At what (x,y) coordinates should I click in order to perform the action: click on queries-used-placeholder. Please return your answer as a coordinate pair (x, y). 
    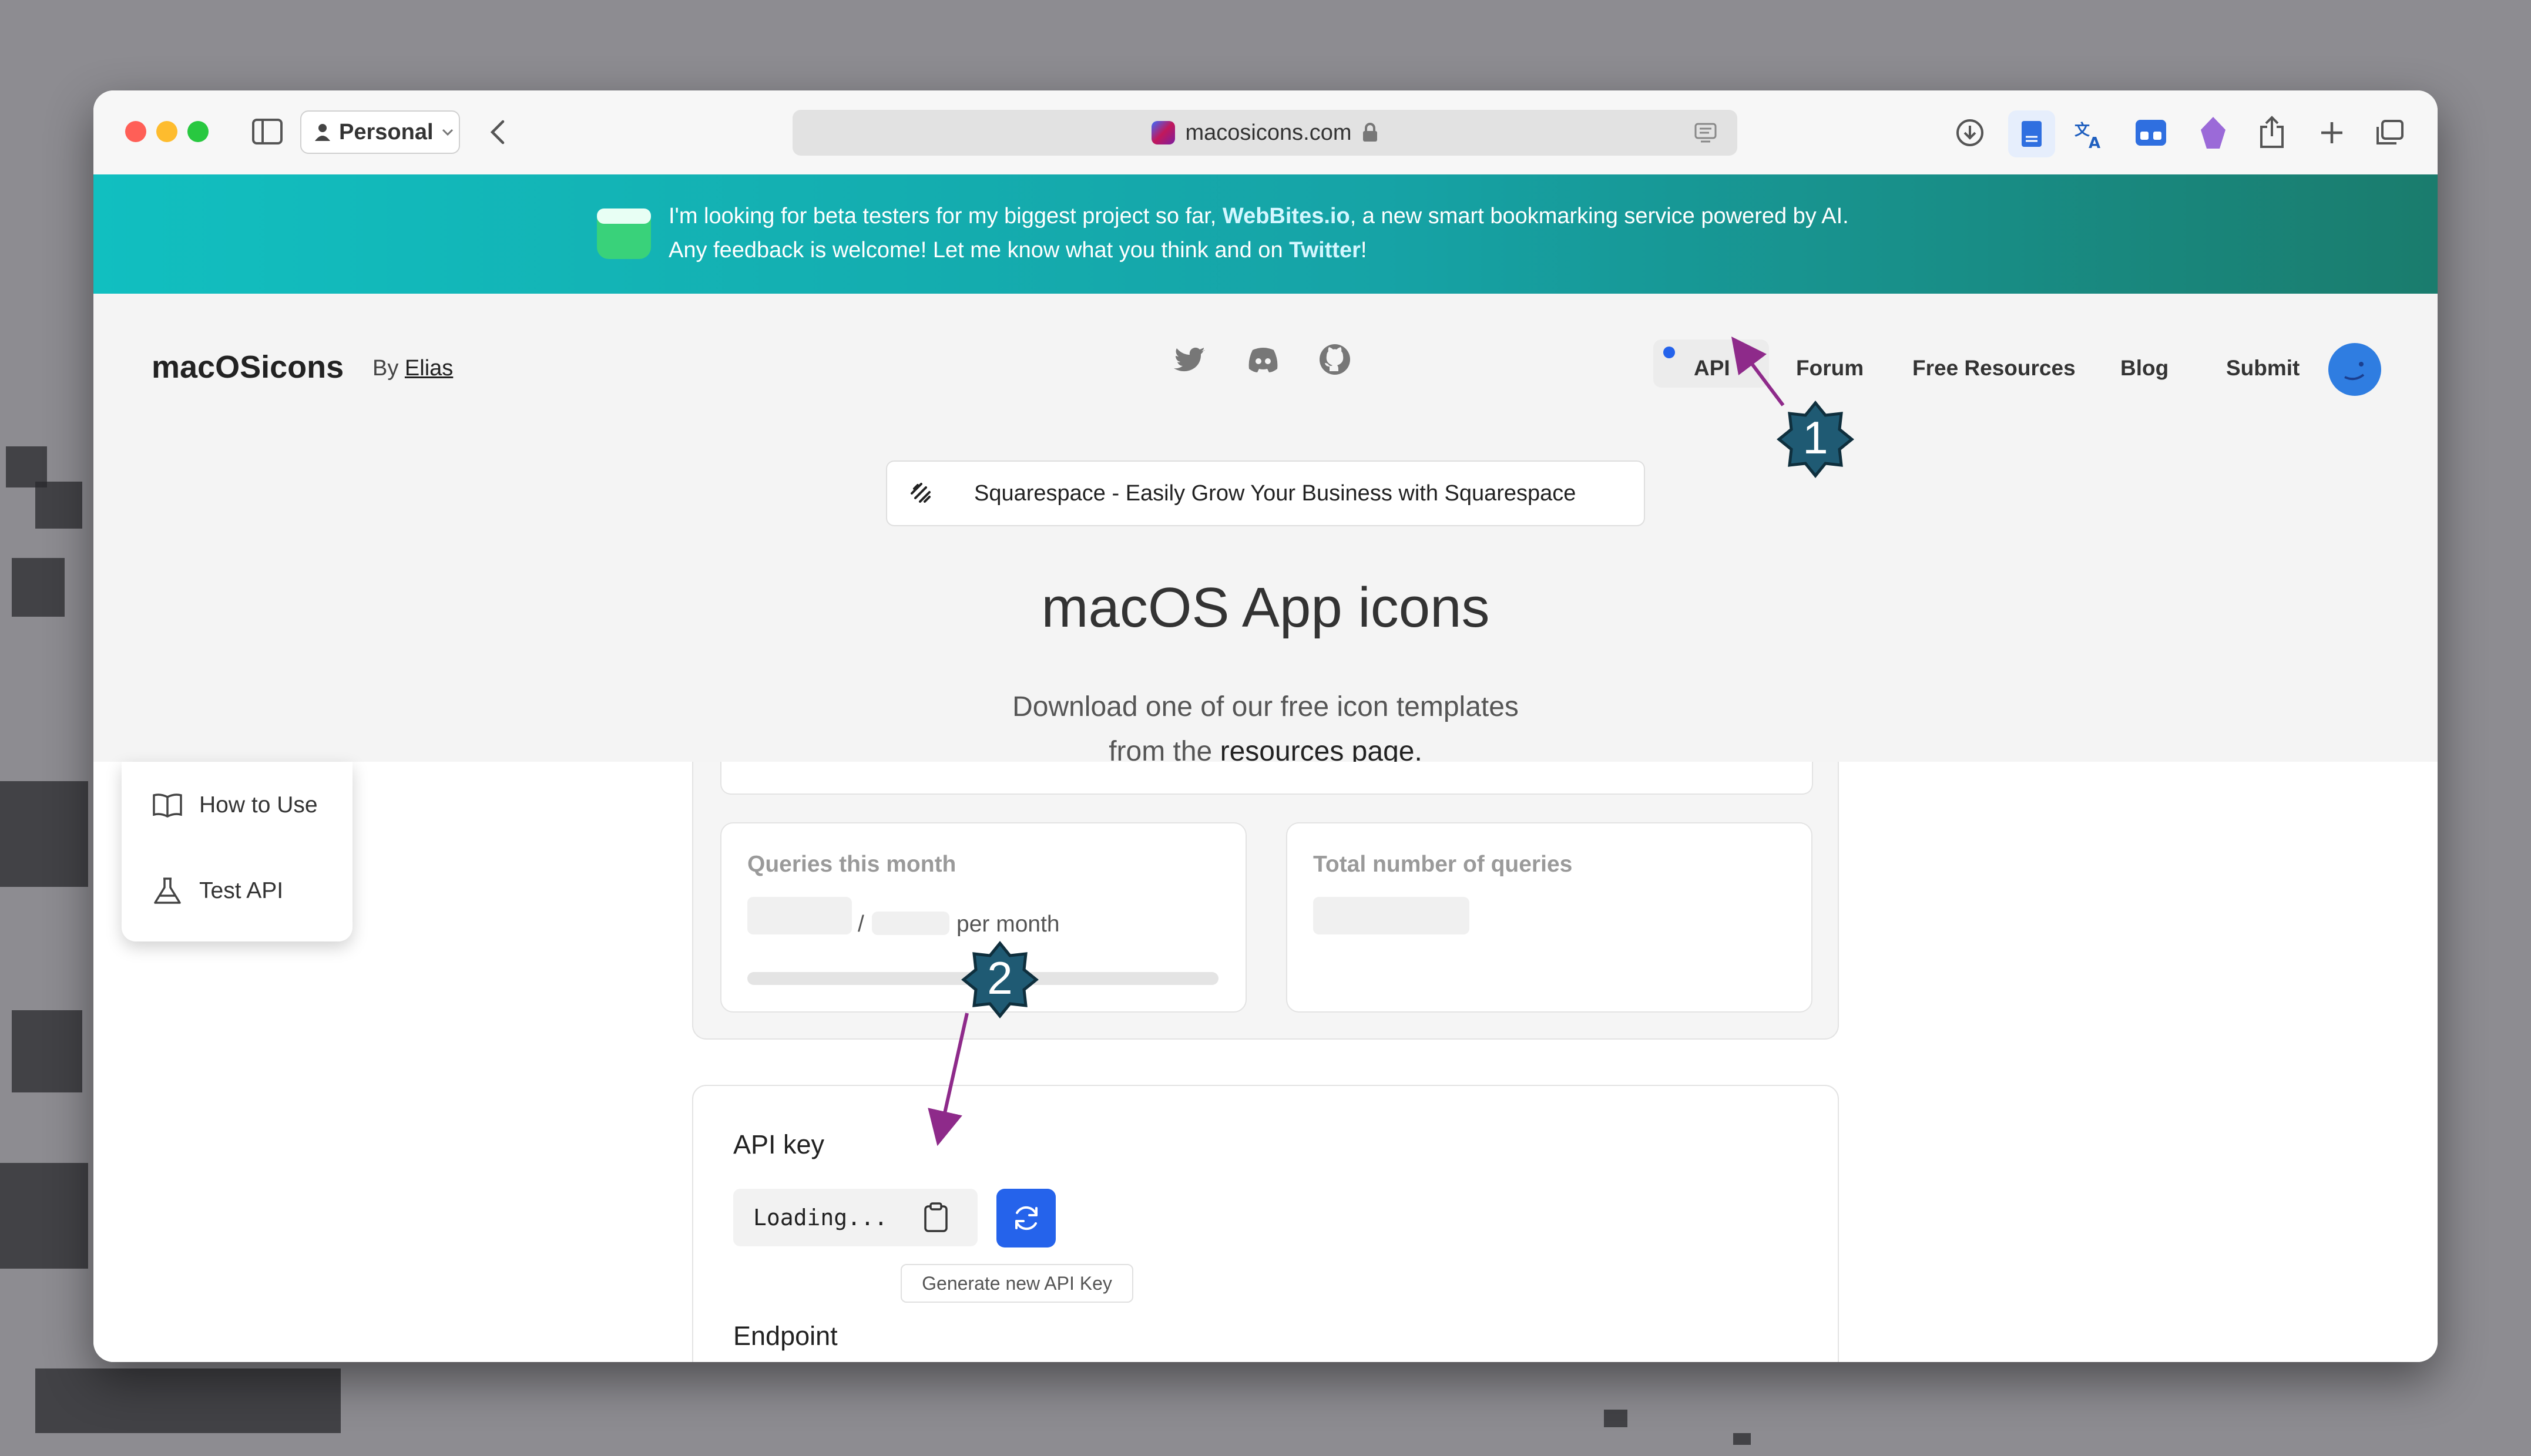
    Looking at the image, I should click on (799, 915).